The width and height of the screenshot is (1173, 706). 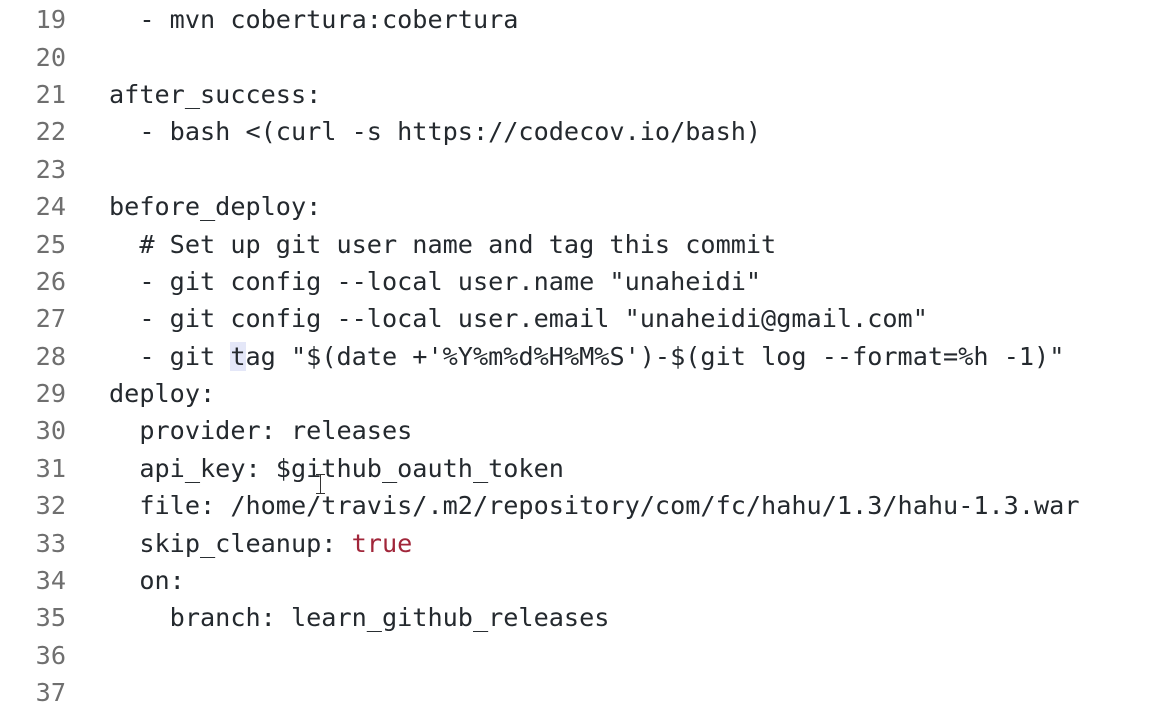 I want to click on line-number: 37, so click(x=50, y=692).